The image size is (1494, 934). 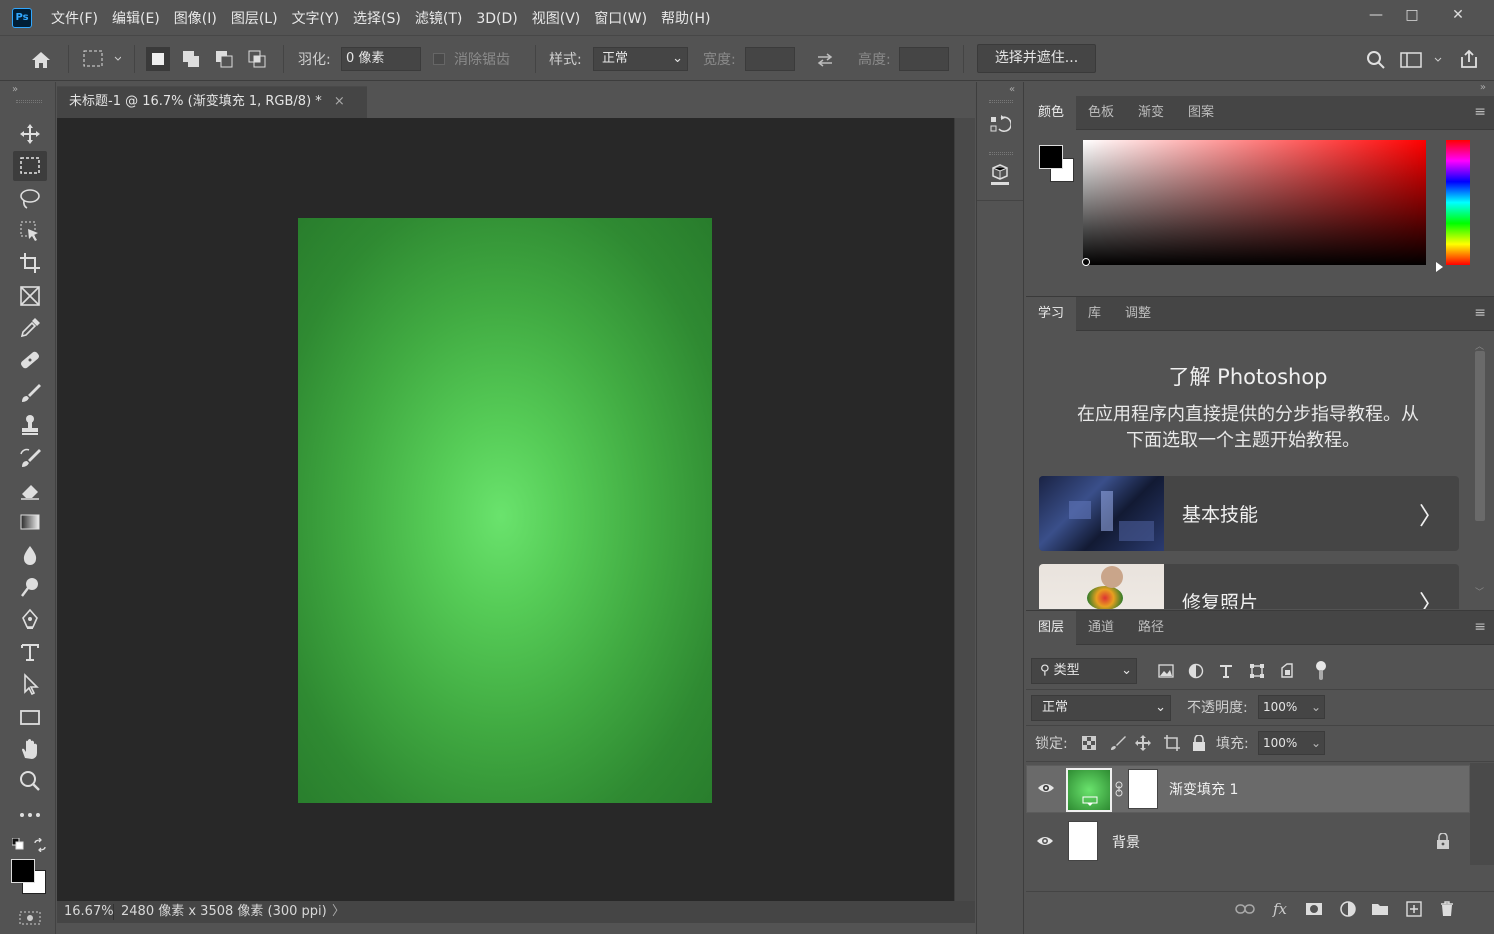 What do you see at coordinates (1412, 15) in the screenshot?
I see `maximize-button: □` at bounding box center [1412, 15].